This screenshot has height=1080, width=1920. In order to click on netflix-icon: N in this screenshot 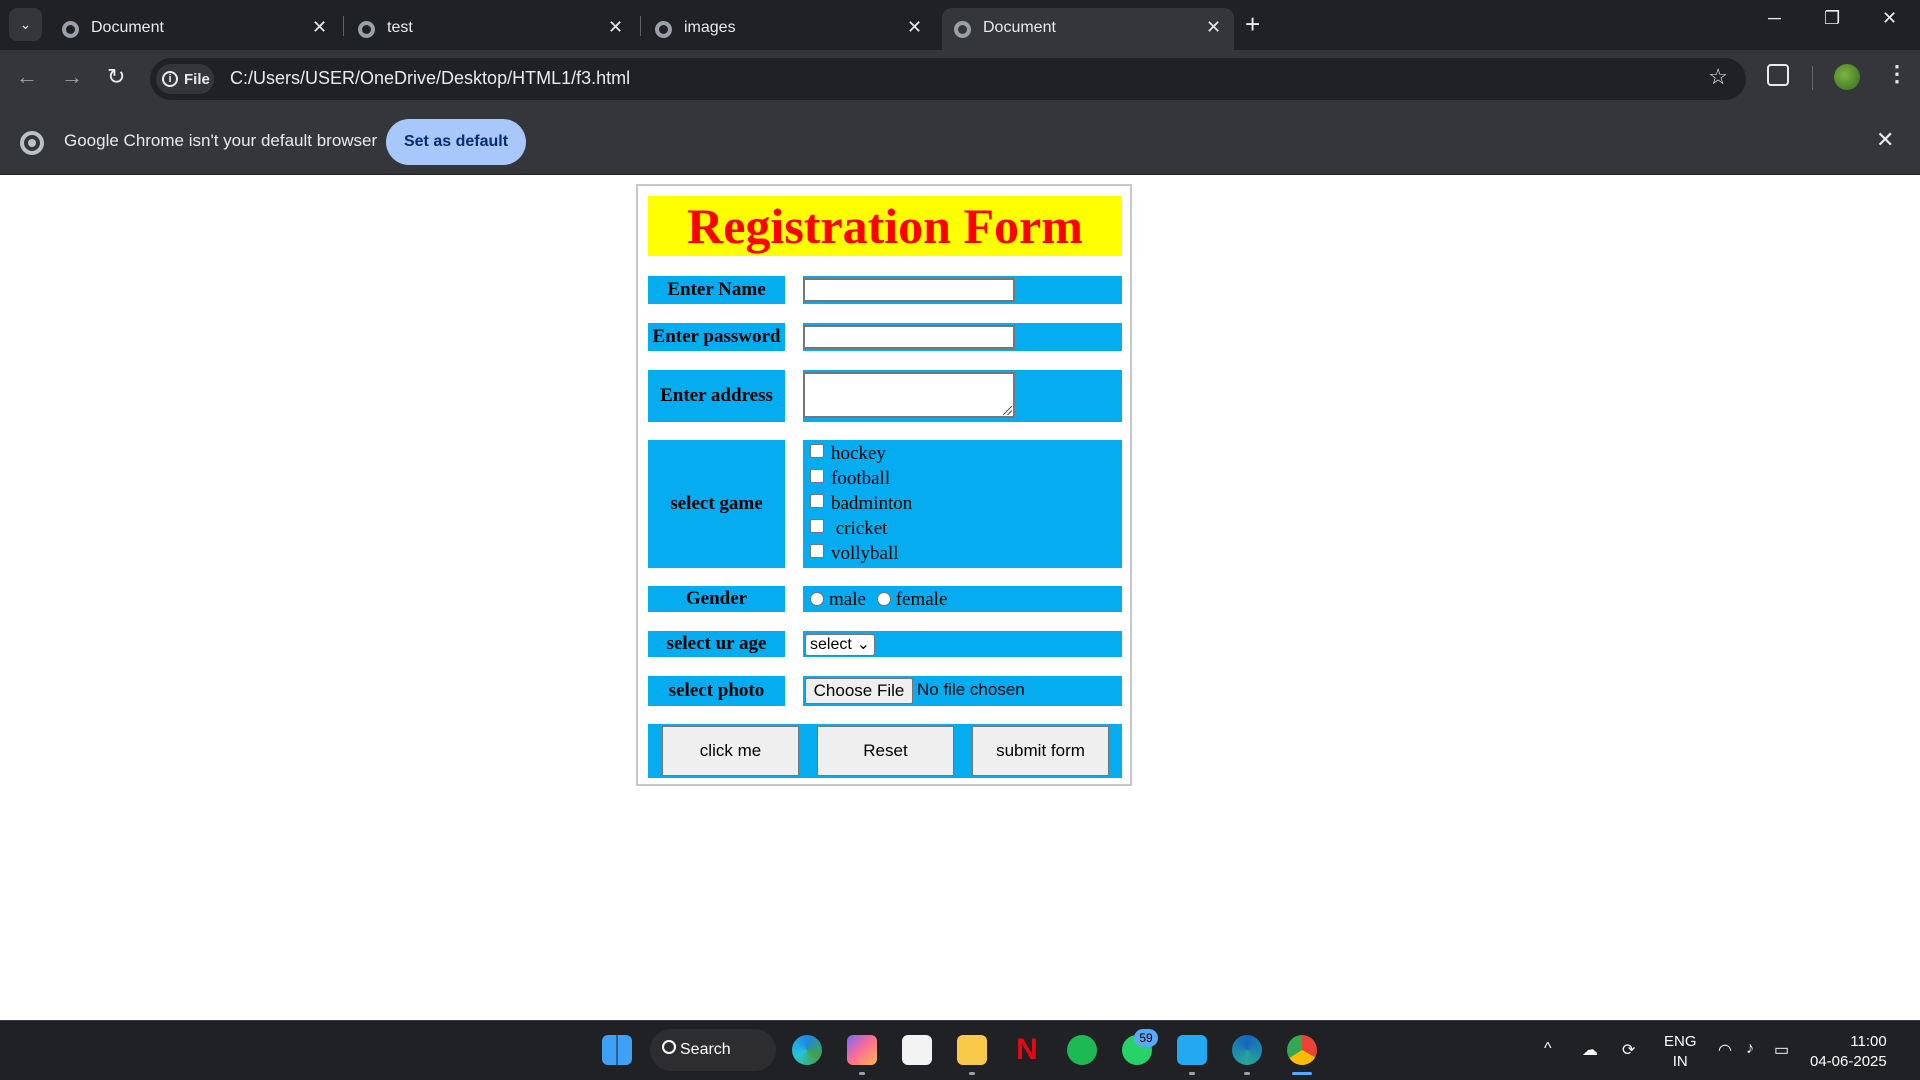, I will do `click(1027, 1050)`.